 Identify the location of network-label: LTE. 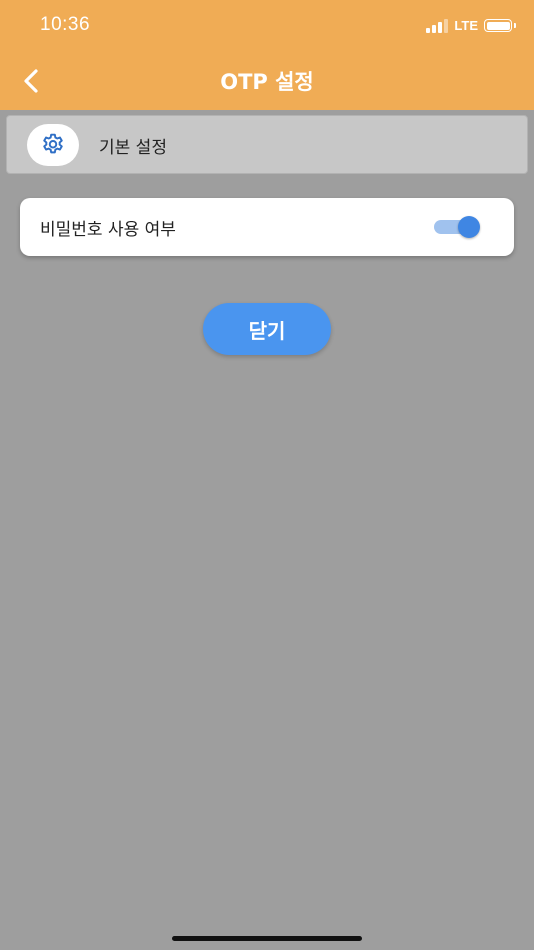
(466, 25).